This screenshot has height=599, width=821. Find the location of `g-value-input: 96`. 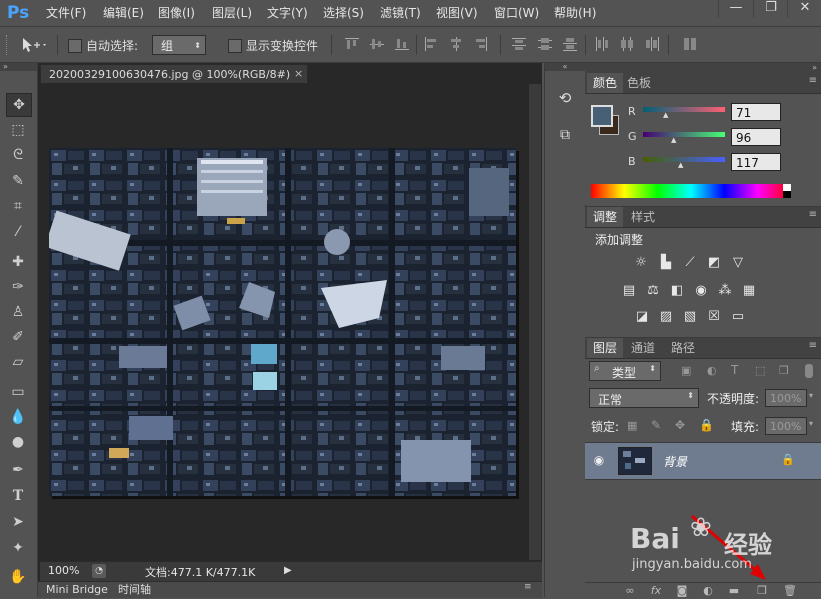

g-value-input: 96 is located at coordinates (756, 137).